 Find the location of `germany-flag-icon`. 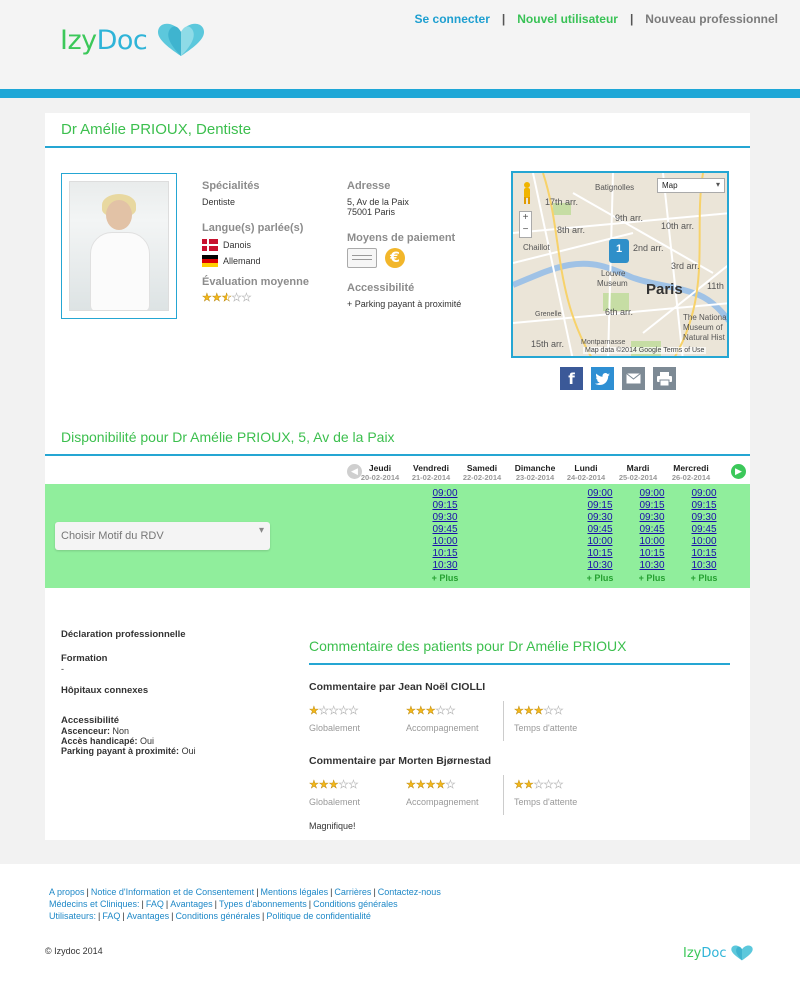

germany-flag-icon is located at coordinates (210, 261).